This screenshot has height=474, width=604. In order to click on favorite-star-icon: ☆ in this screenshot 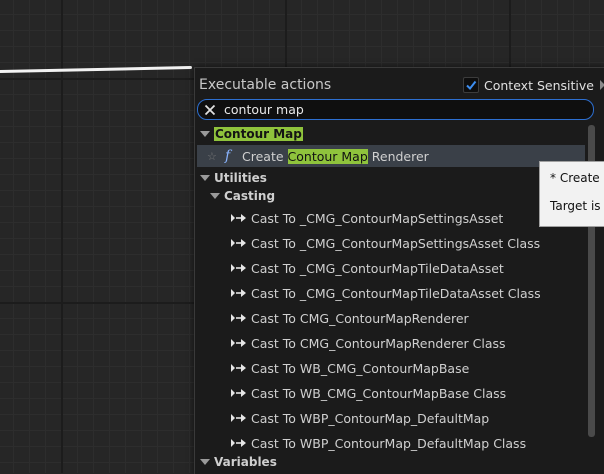, I will do `click(214, 156)`.